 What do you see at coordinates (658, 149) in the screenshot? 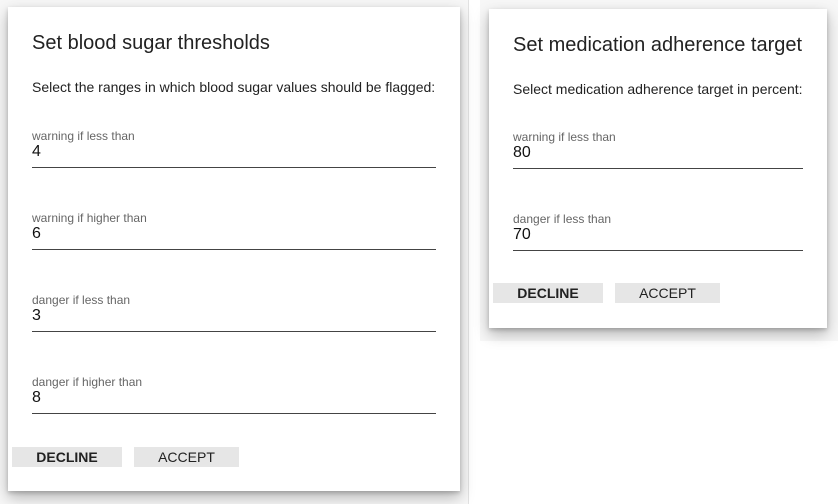
I see `warning-less-than-field: warning if less than 80` at bounding box center [658, 149].